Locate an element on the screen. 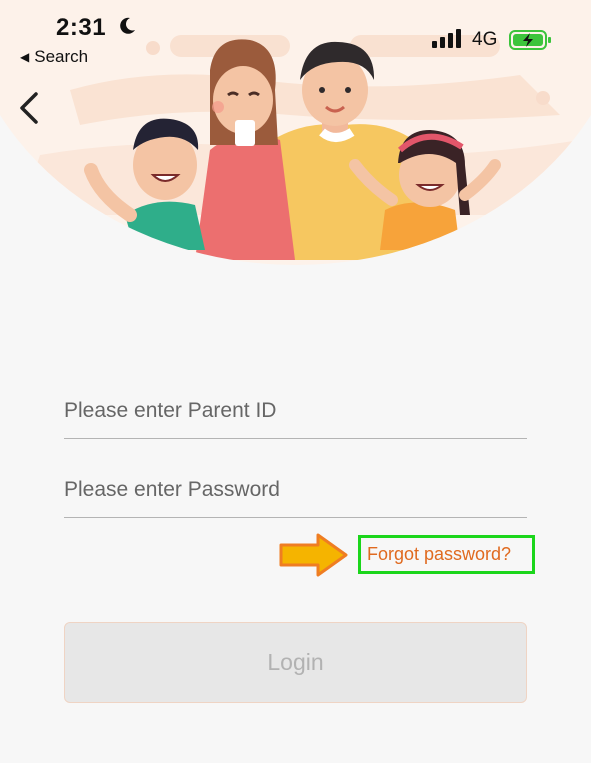 The image size is (591, 763). back-triangle-icon: ◀ is located at coordinates (25, 57).